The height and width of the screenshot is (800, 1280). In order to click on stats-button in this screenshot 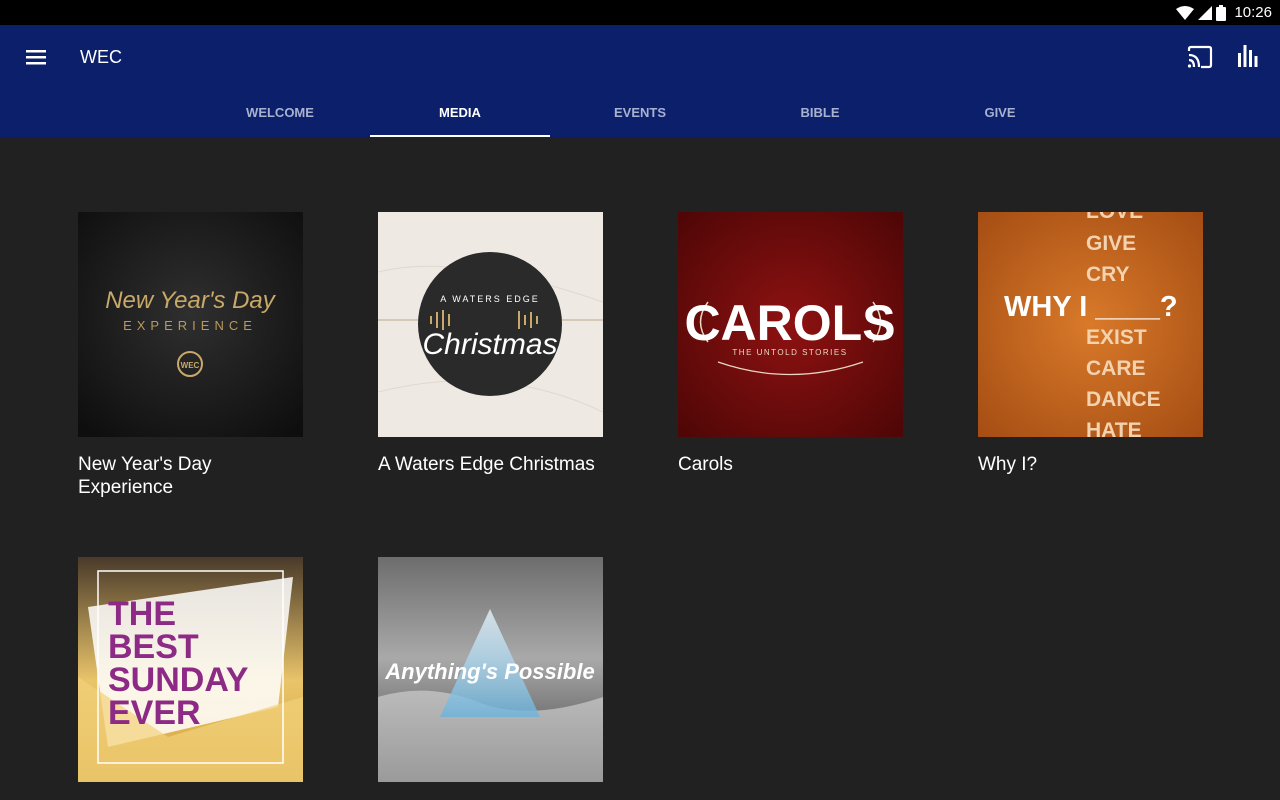, I will do `click(1248, 56)`.